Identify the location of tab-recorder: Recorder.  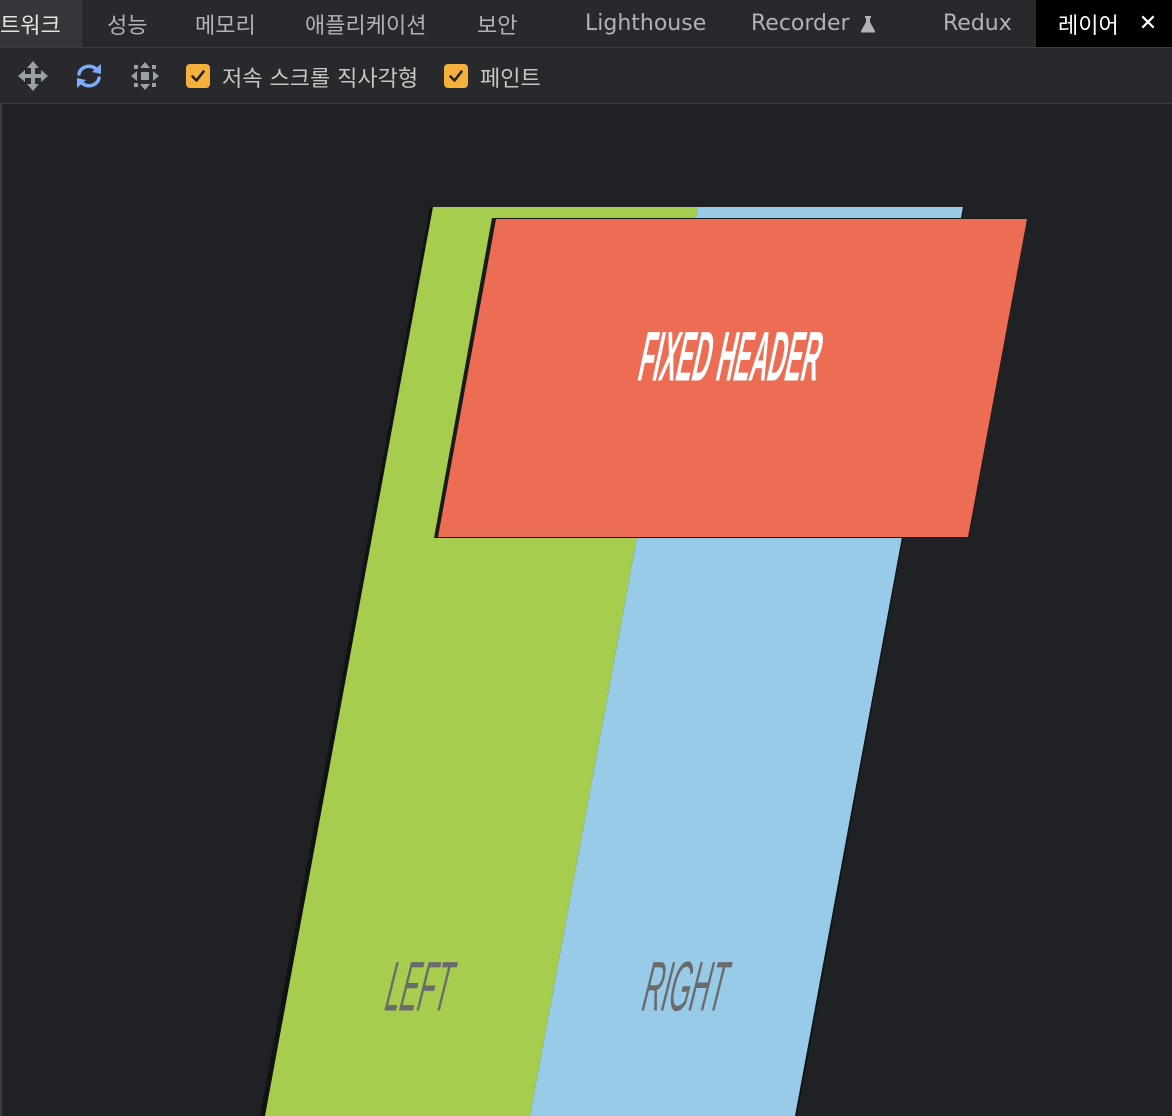
(814, 23).